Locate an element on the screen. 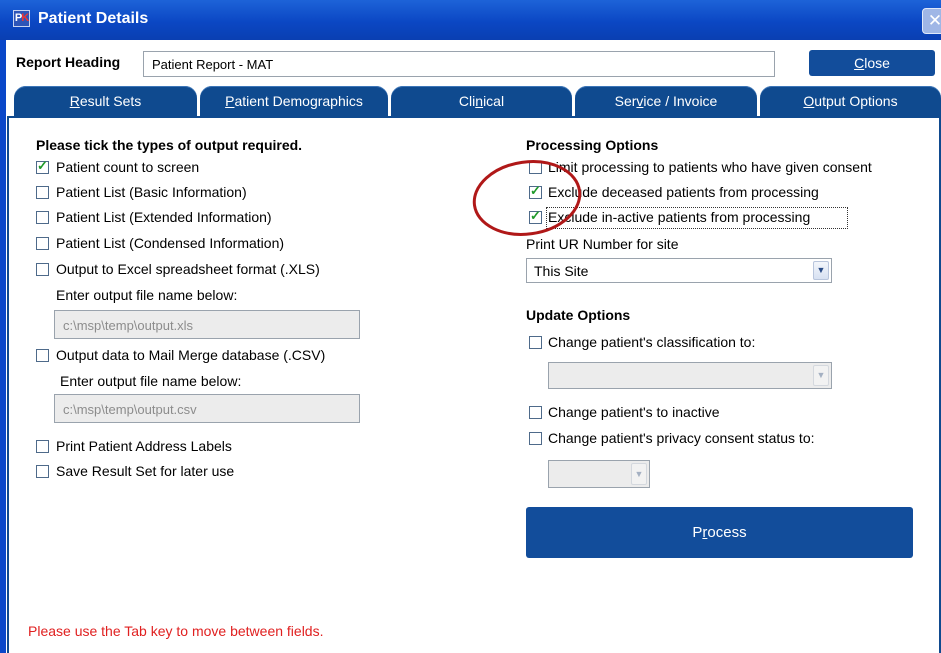  change-classification-checkbox is located at coordinates (535, 342).